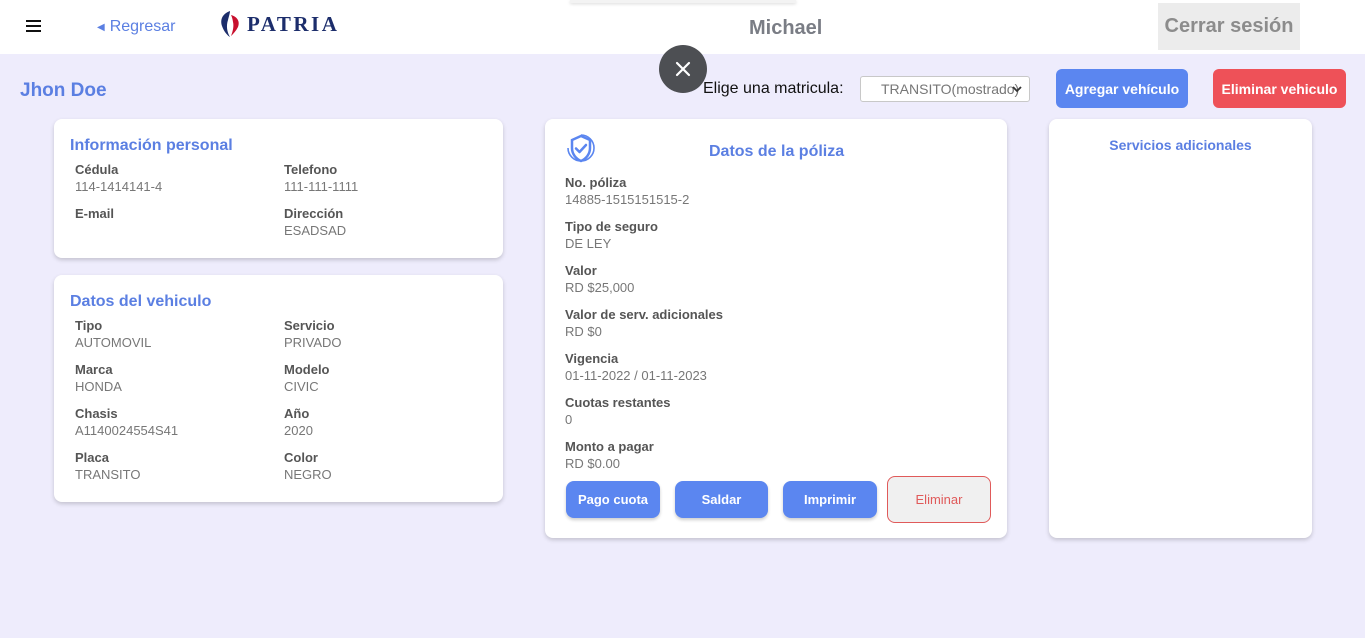 This screenshot has height=638, width=1365. Describe the element at coordinates (94, 369) in the screenshot. I see `field-label-brand: Marca` at that location.